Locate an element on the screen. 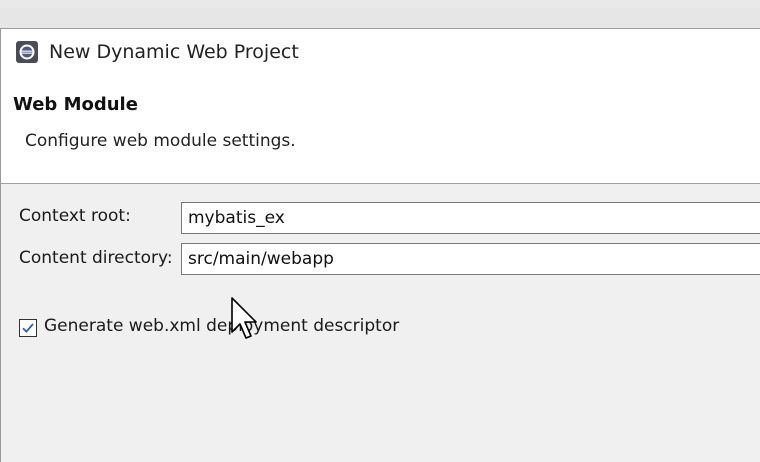 This screenshot has height=462, width=760. page-description: Configure web module settings. is located at coordinates (160, 141).